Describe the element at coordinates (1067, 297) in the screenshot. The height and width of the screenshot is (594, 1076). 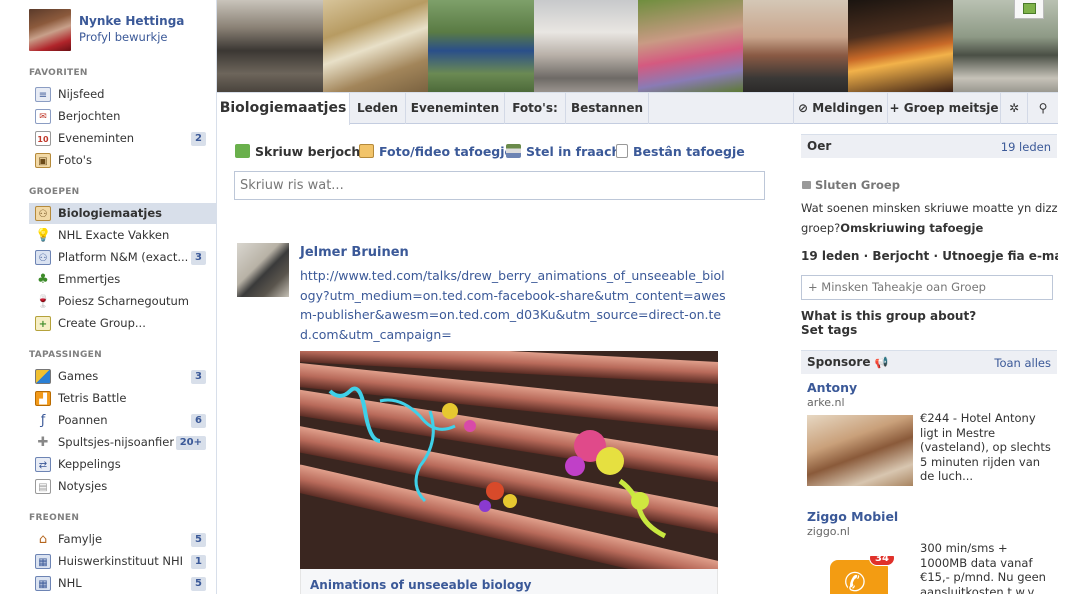
I see `page-gutter` at that location.